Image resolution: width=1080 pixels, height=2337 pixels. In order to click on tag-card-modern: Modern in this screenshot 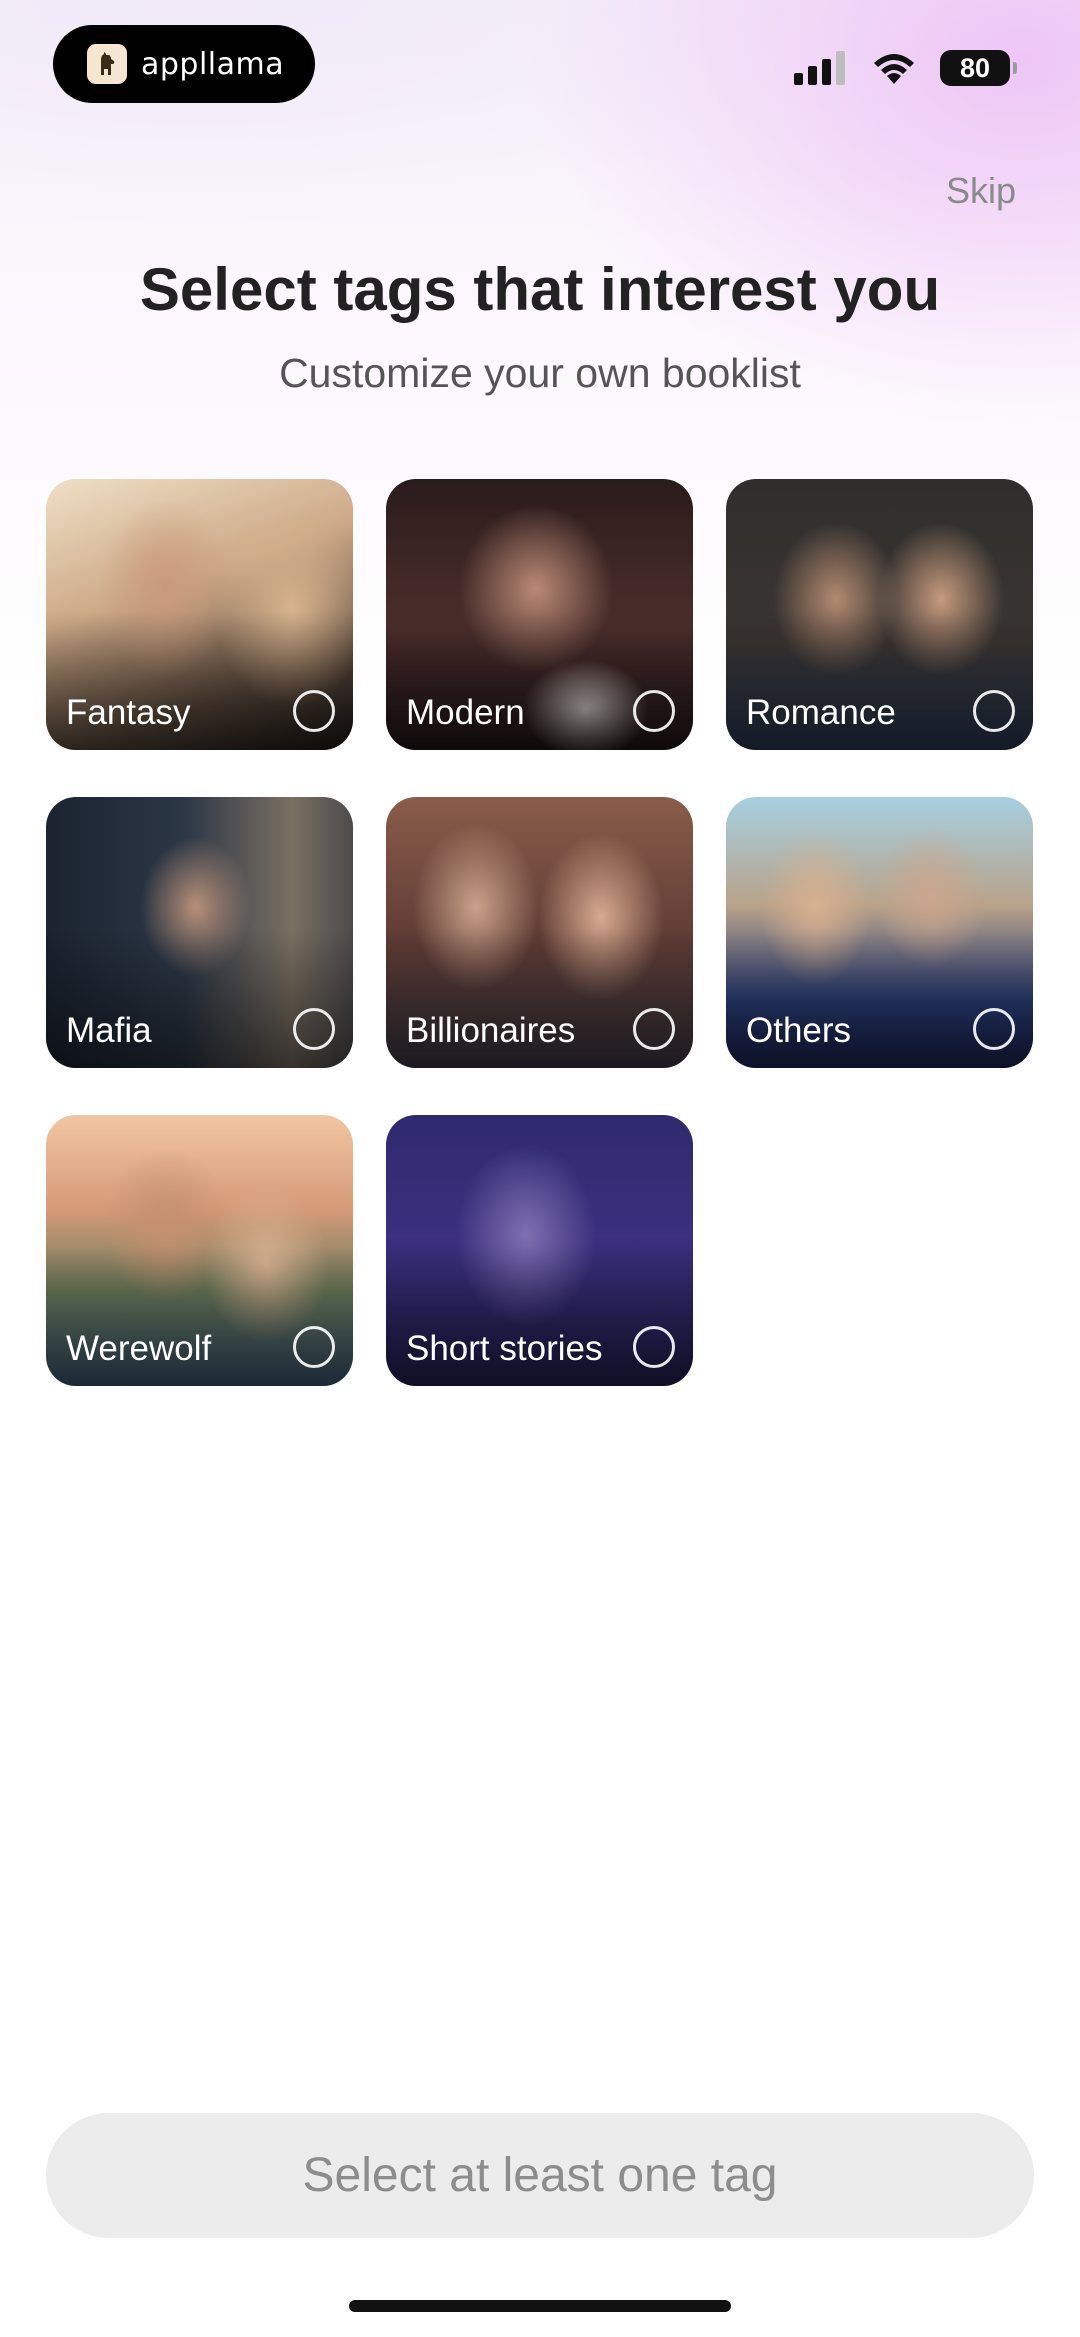, I will do `click(539, 614)`.